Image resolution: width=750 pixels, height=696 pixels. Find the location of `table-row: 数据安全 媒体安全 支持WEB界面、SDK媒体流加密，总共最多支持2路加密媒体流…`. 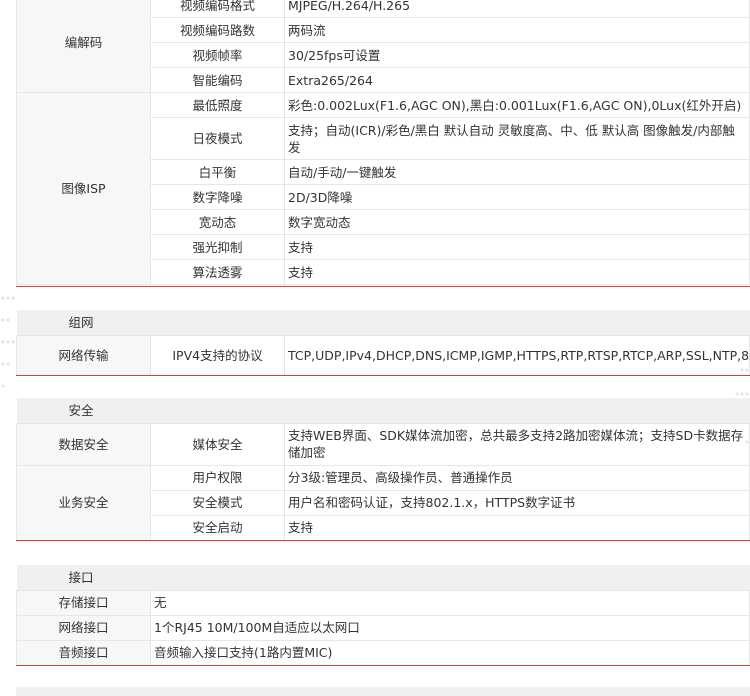

table-row: 数据安全 媒体安全 支持WEB界面、SDK媒体流加密，总共最多支持2路加密媒体流… is located at coordinates (383, 444).